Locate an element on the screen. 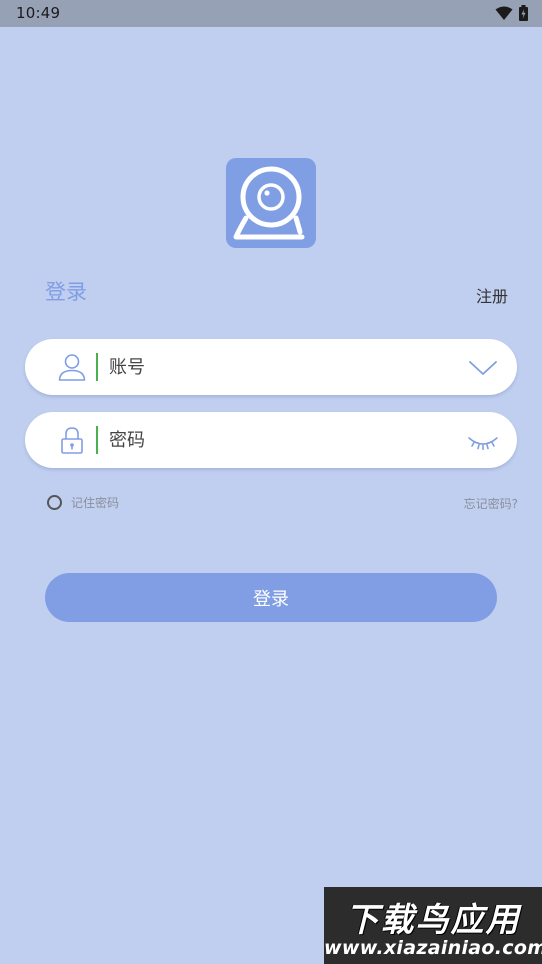 The height and width of the screenshot is (964, 542). remember-password-option: 记住密码 is located at coordinates (83, 502).